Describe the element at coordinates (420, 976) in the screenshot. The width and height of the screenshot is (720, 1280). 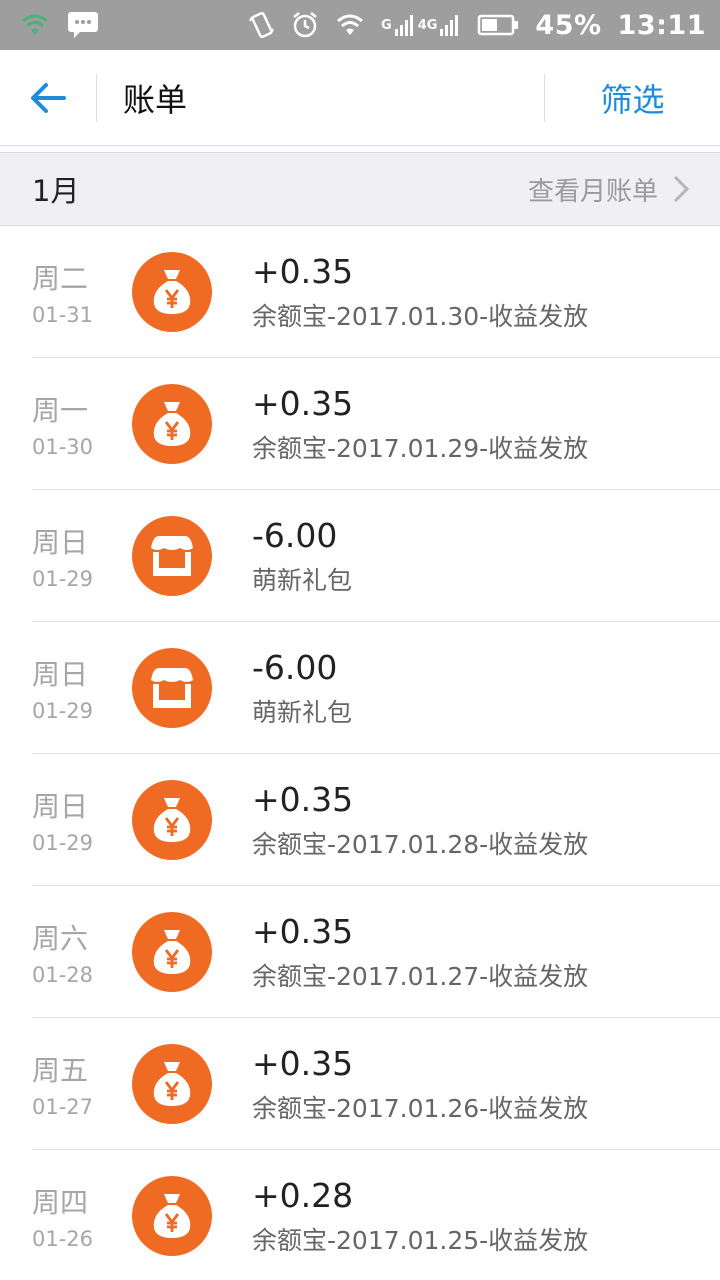
I see `transaction-description: 余额宝-2017.01.27-收益发放` at that location.